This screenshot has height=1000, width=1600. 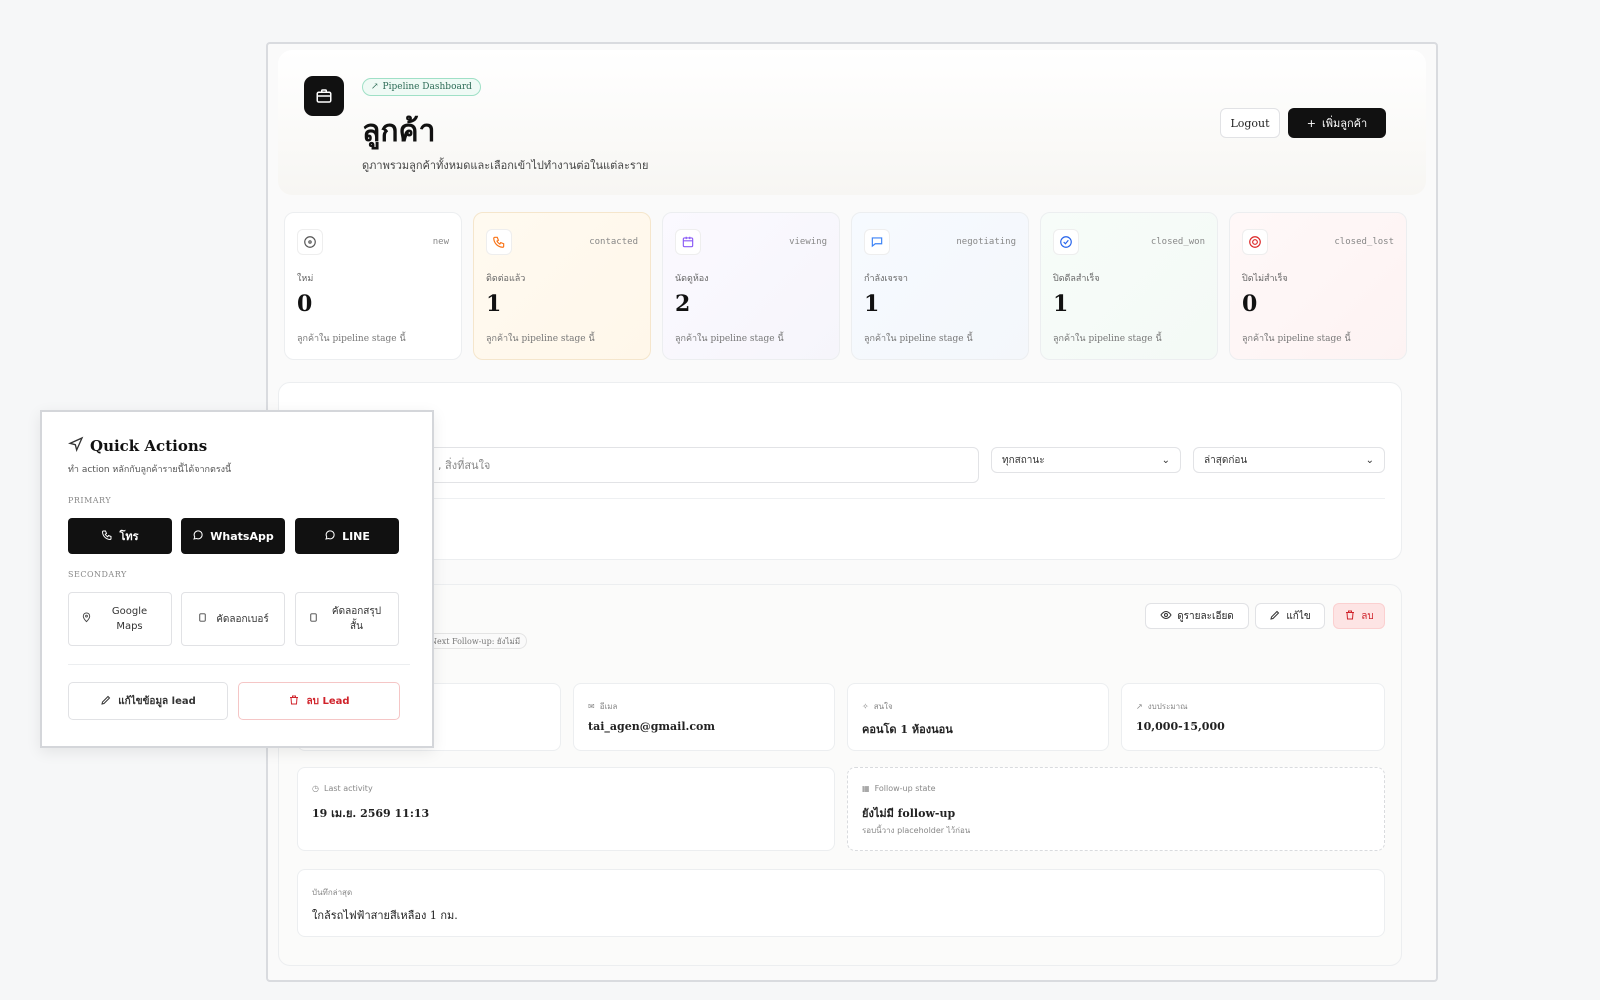 What do you see at coordinates (877, 242) in the screenshot?
I see `chat-icon` at bounding box center [877, 242].